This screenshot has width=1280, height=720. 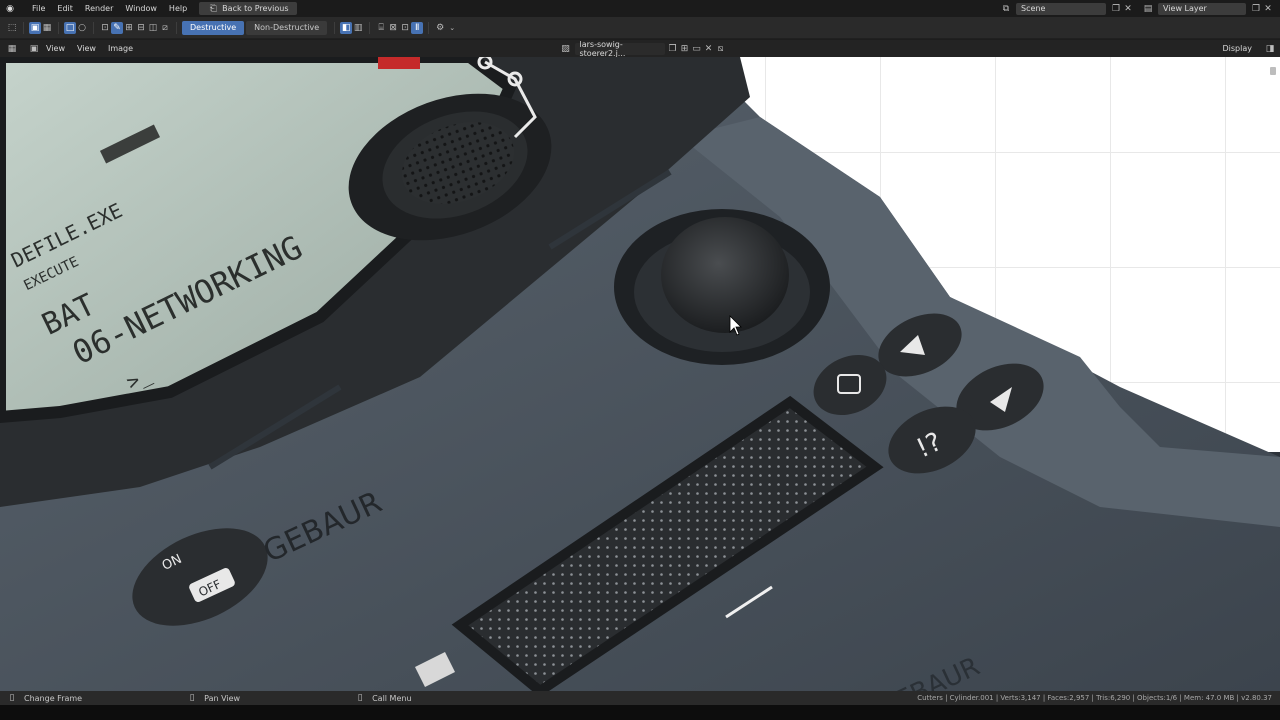 I want to click on image-open-icon: ▭, so click(x=697, y=49).